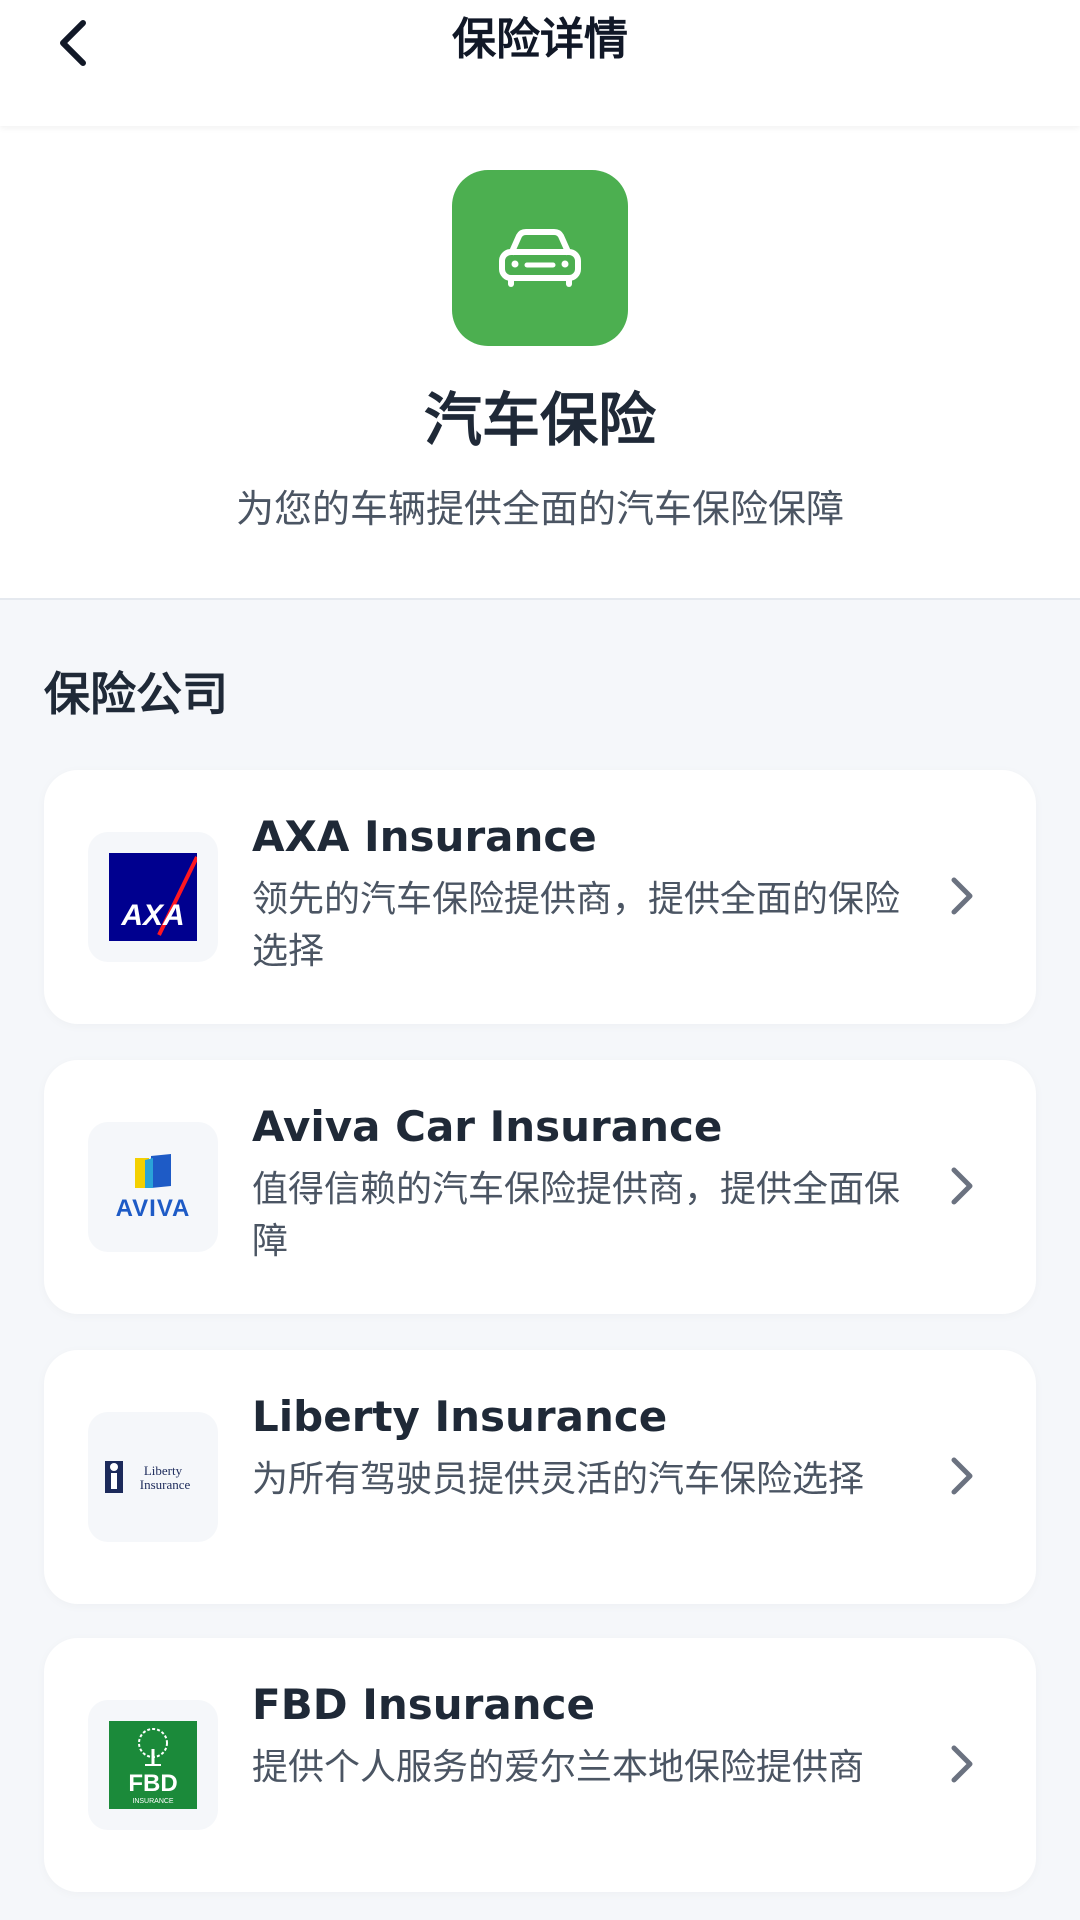  I want to click on car-insurance-icon-tile, so click(540, 258).